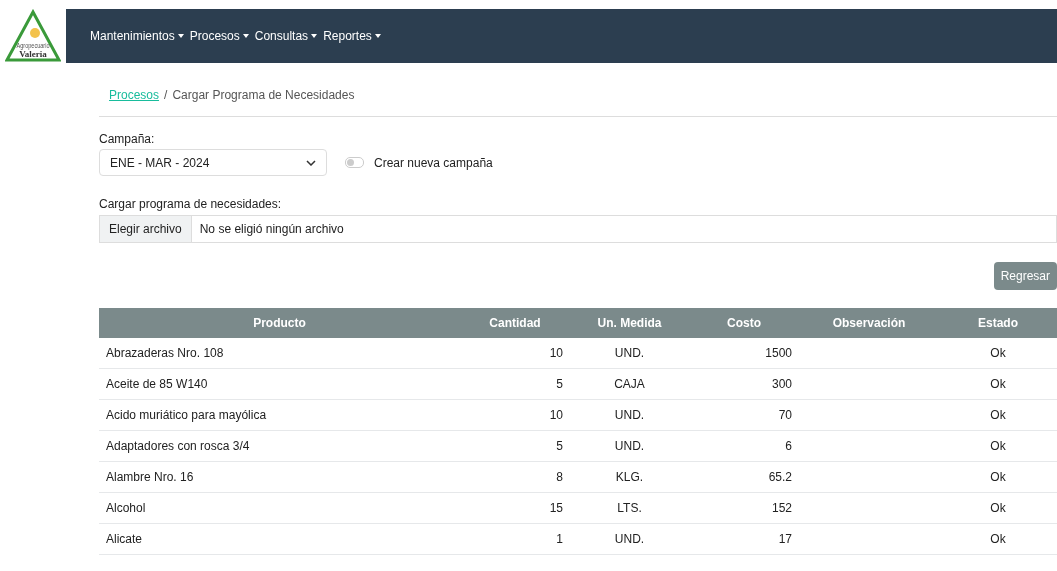 This screenshot has width=1057, height=571. I want to click on table-cell: 17, so click(785, 539).